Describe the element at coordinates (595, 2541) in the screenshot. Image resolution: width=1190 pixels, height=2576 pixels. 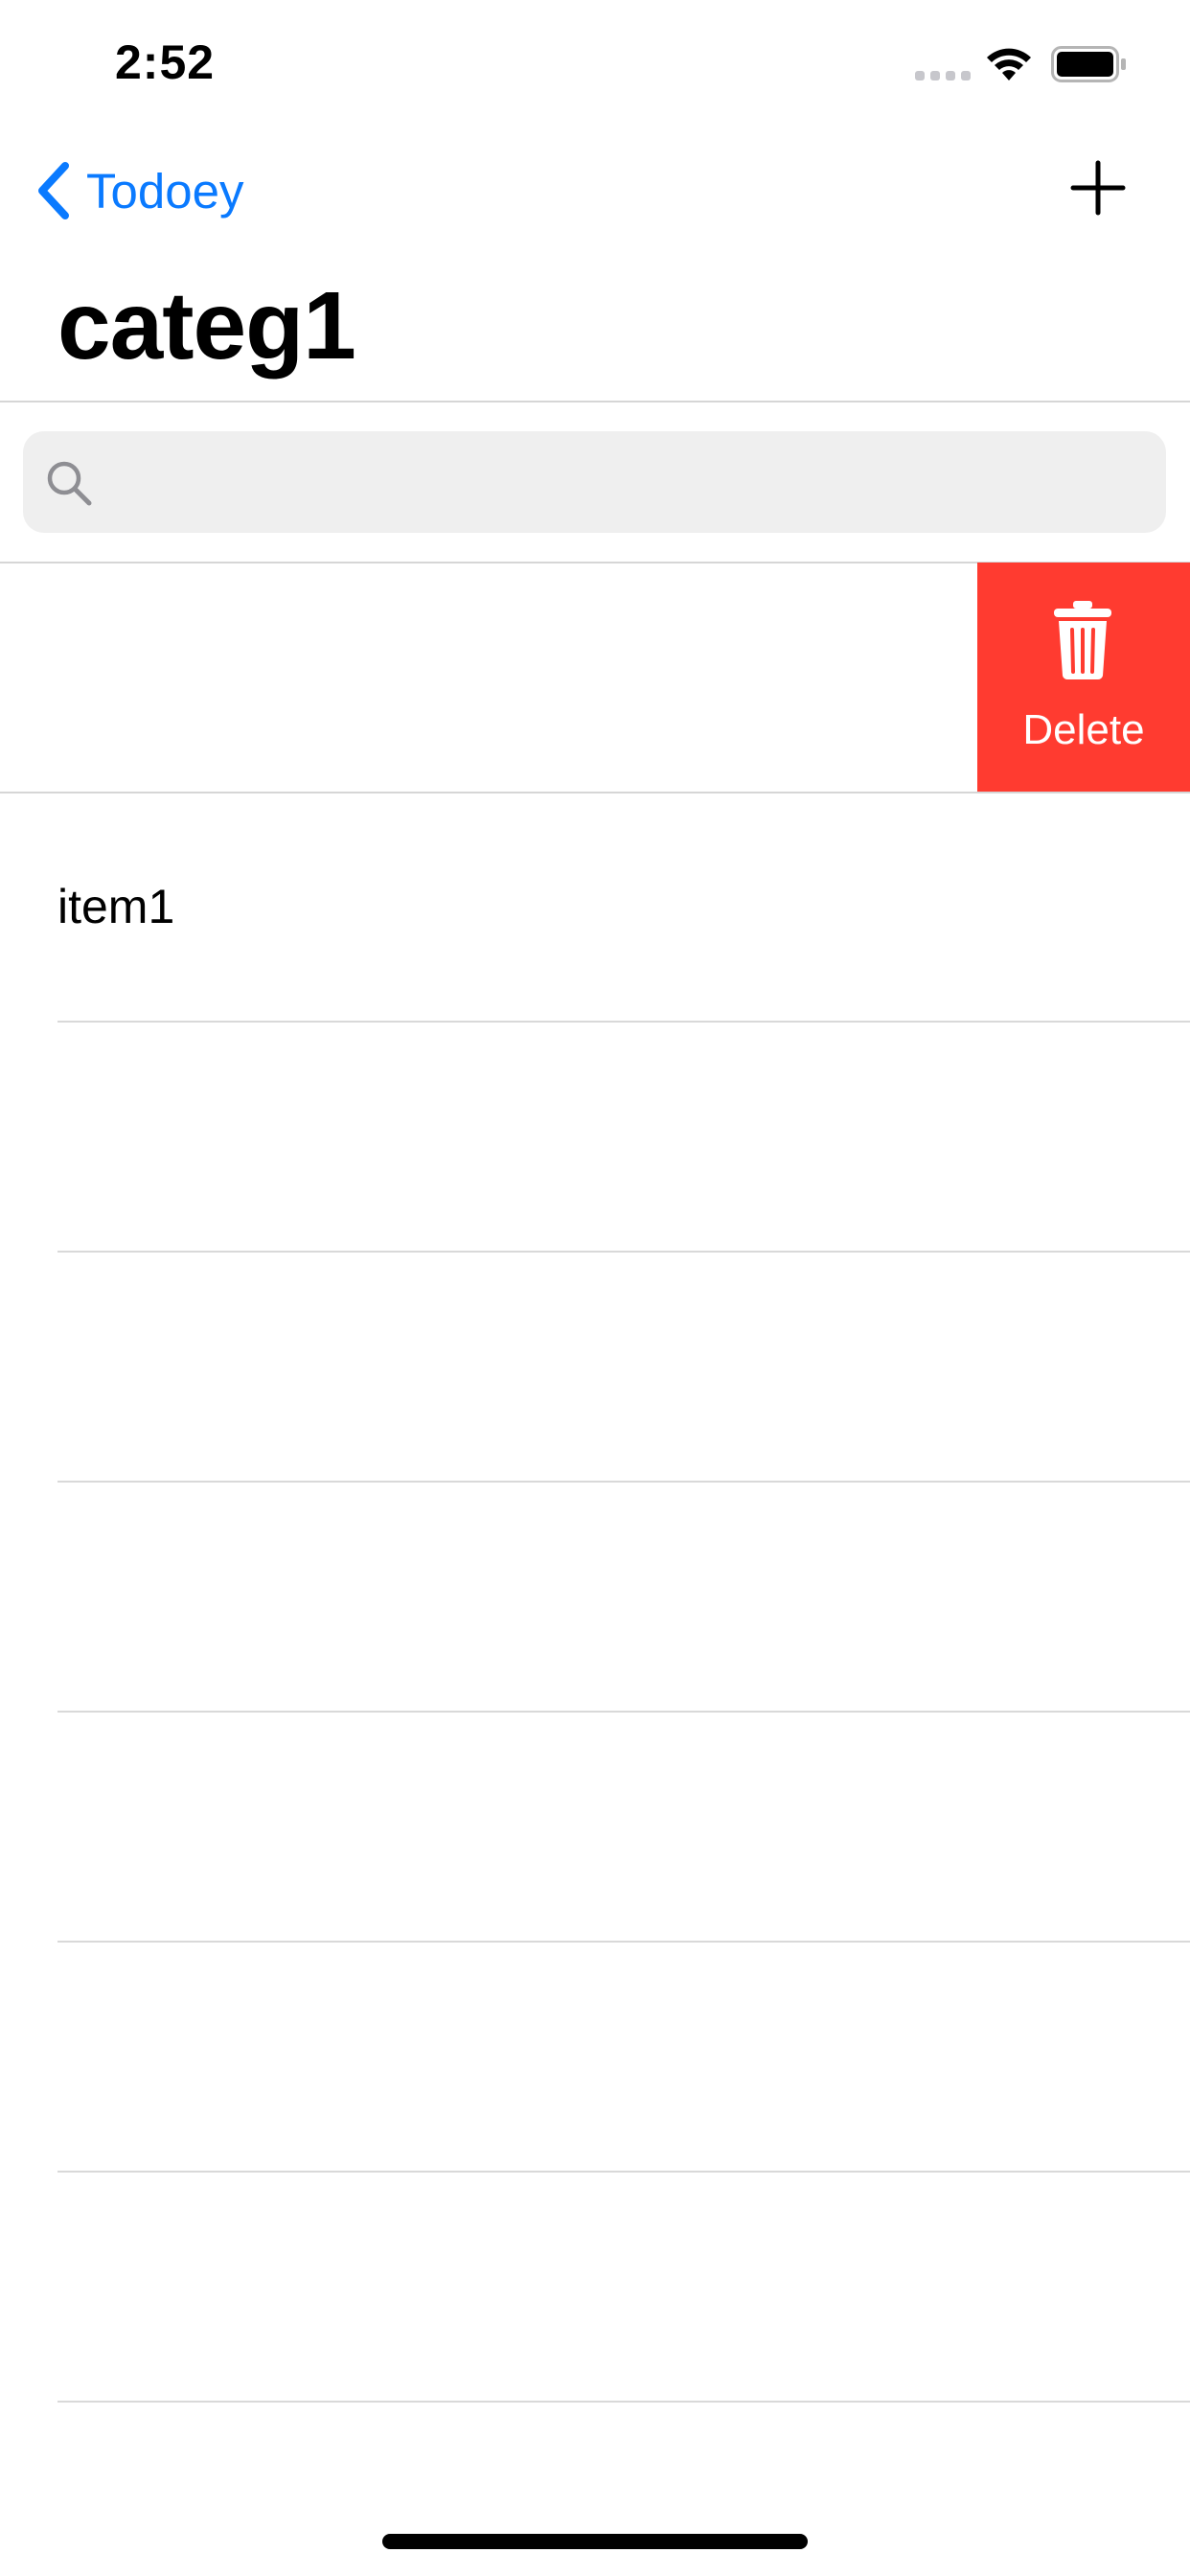
I see `home-indicator` at that location.